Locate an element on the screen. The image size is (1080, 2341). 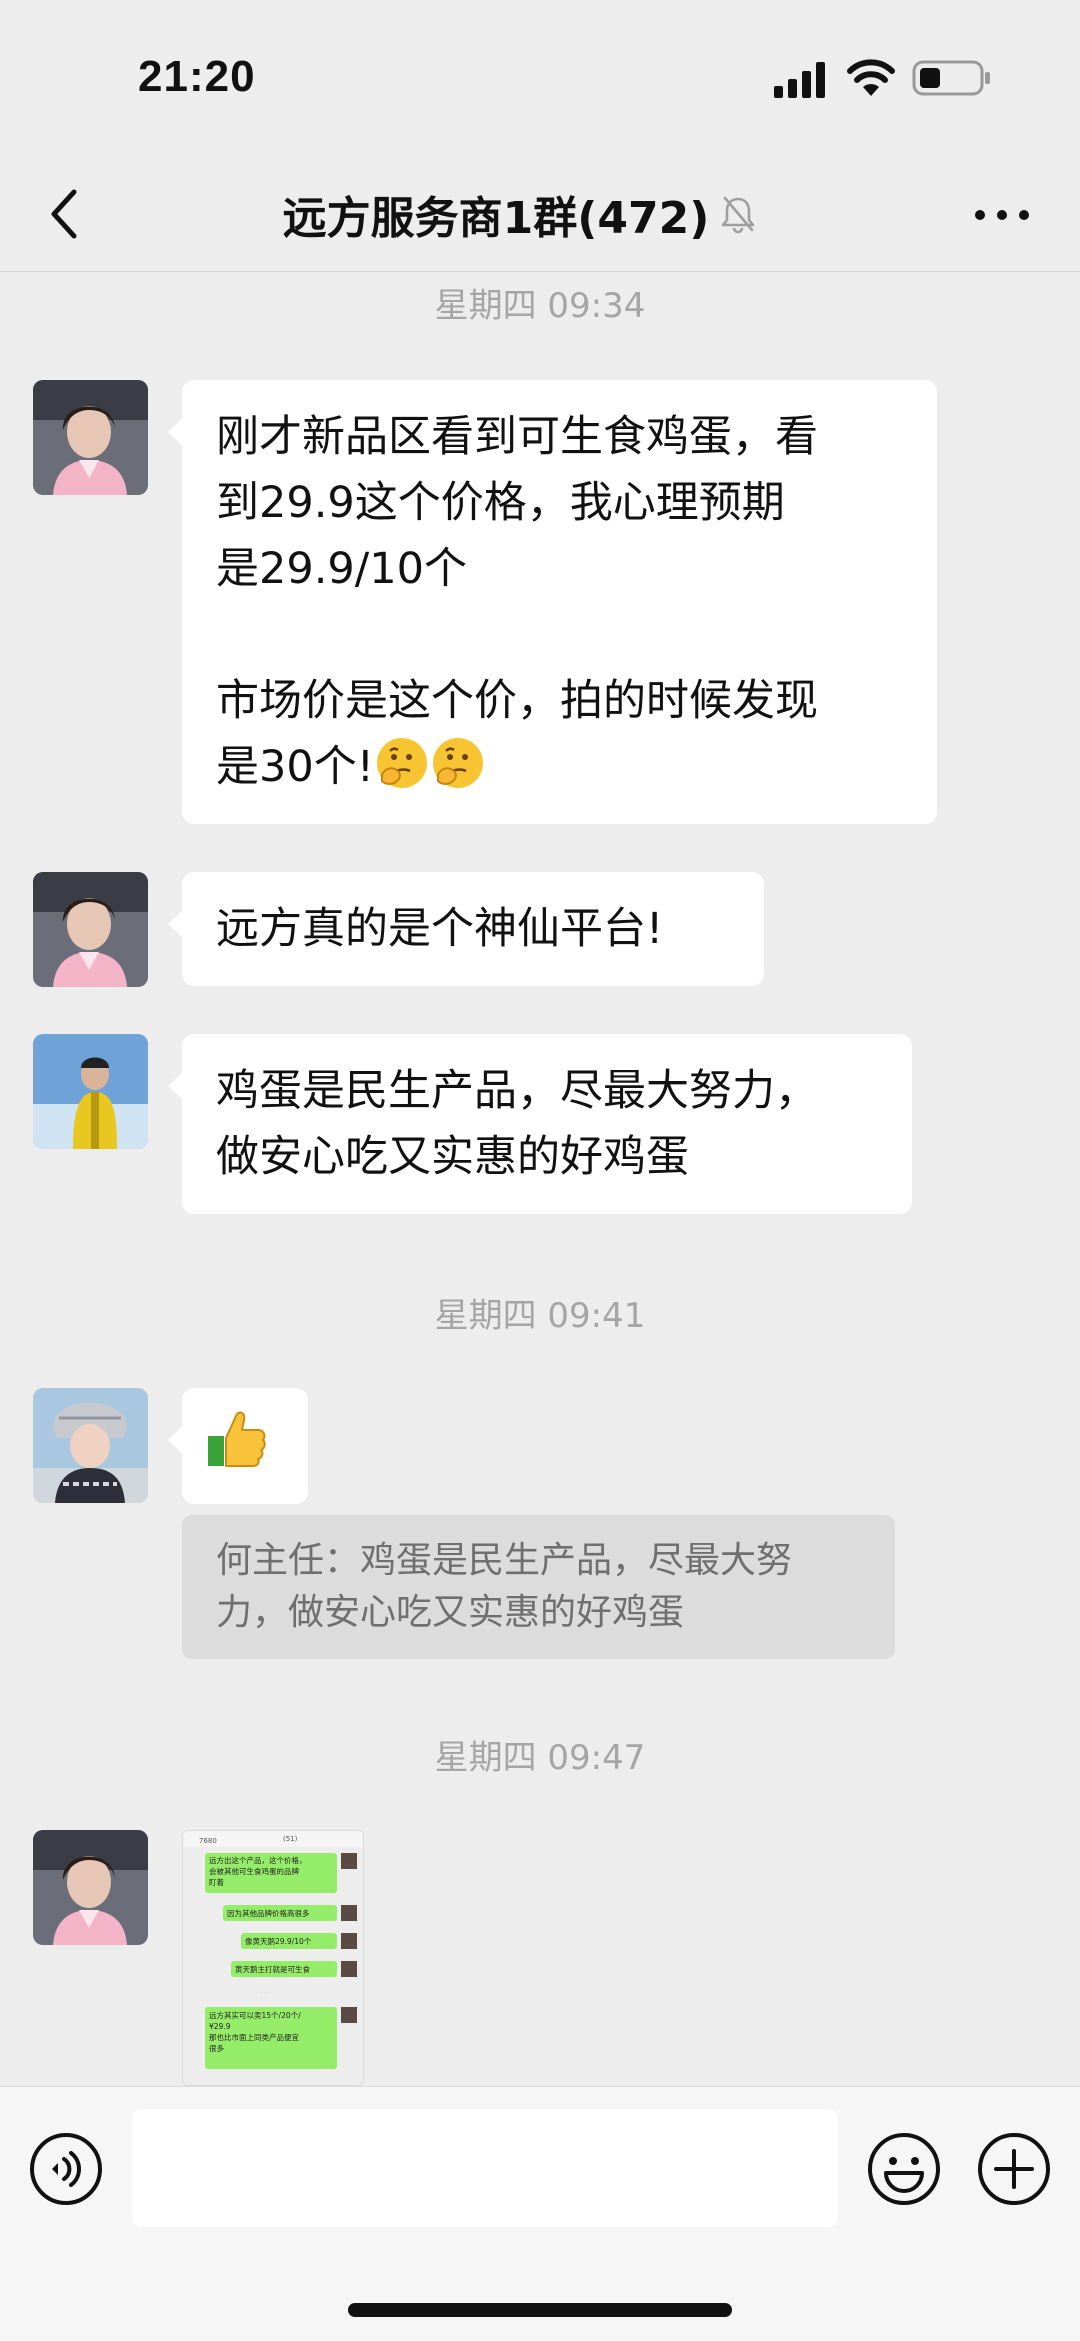
wifi-icon is located at coordinates (871, 77).